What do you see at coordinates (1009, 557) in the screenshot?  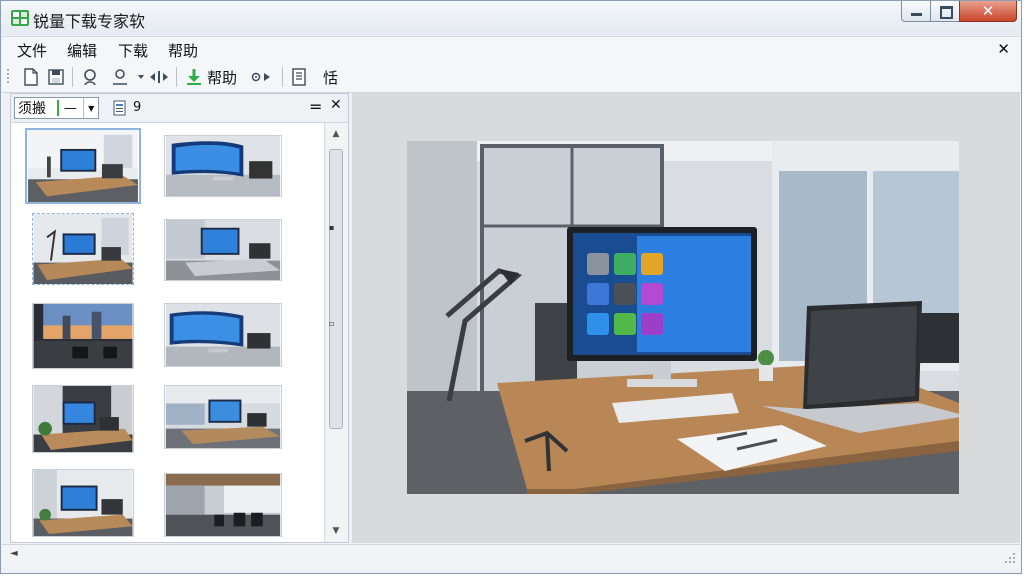 I see `resize-grip-icon` at bounding box center [1009, 557].